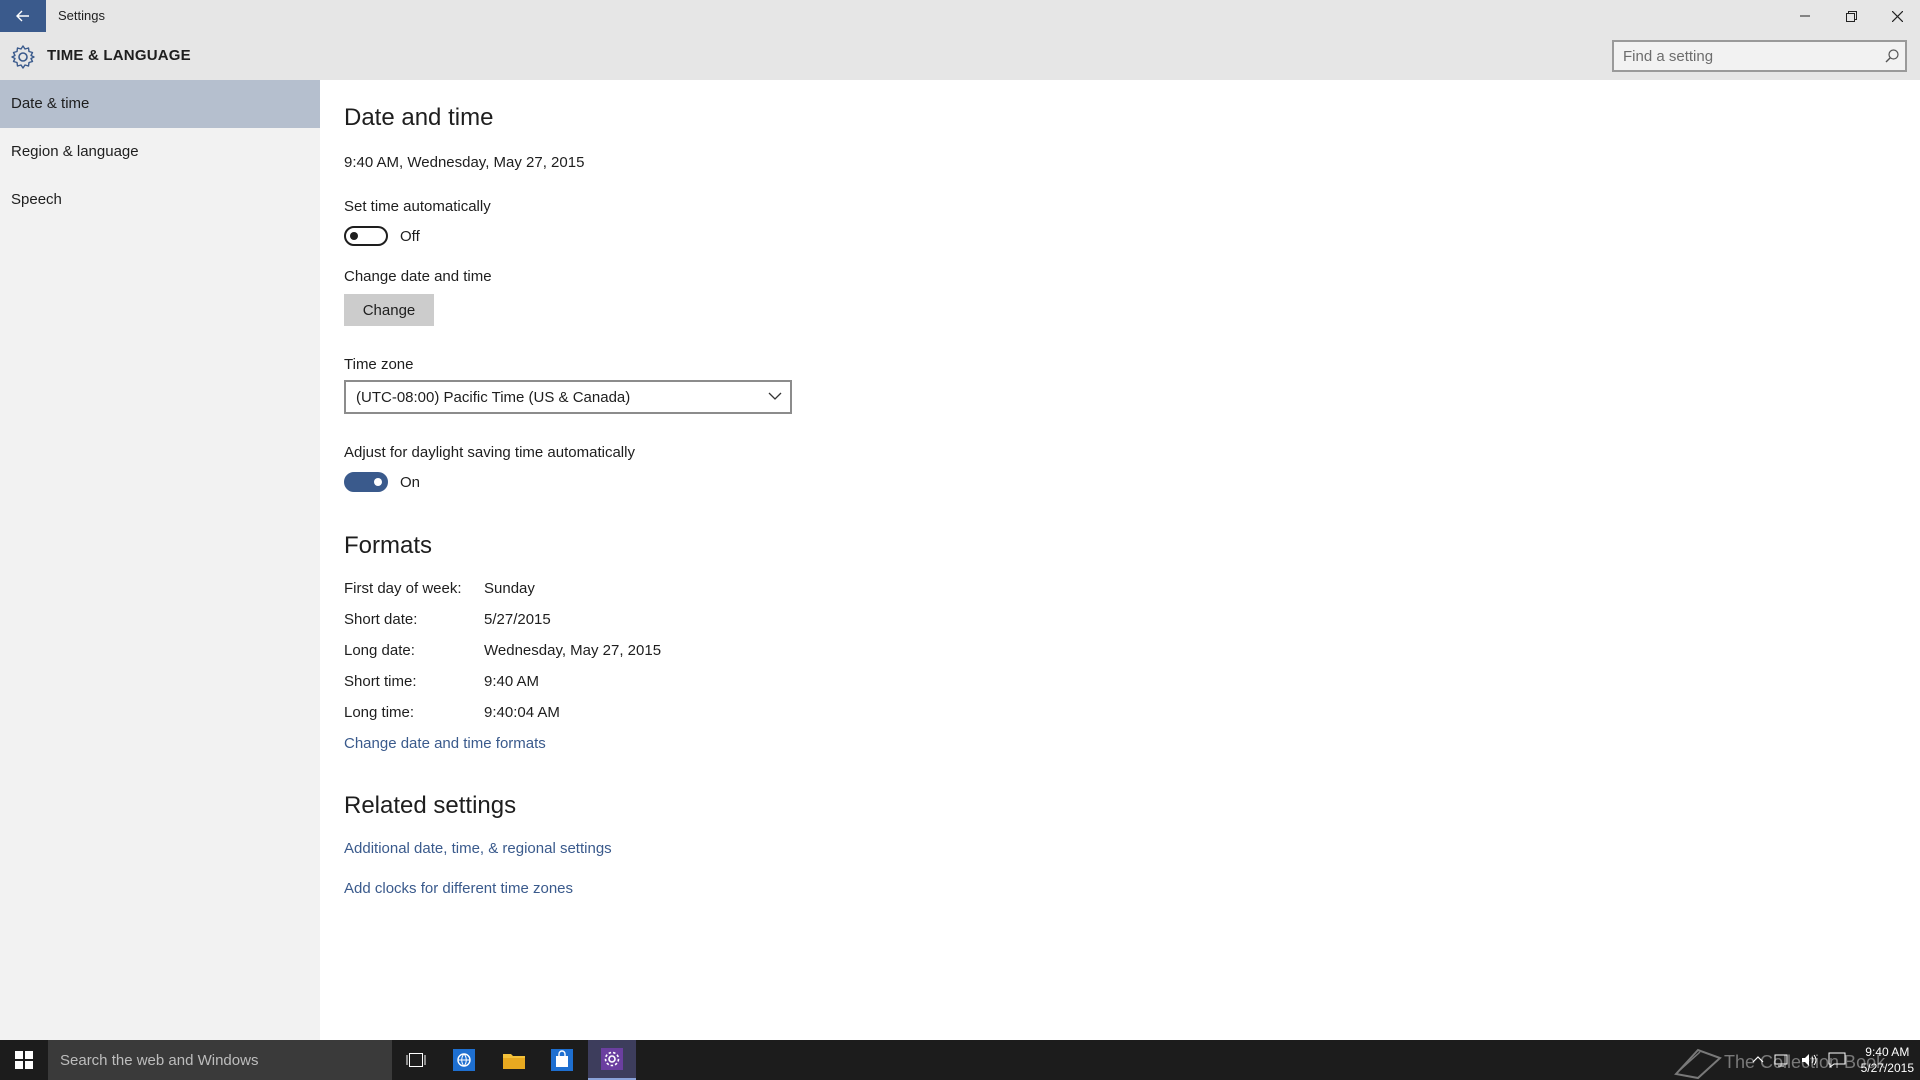 The height and width of the screenshot is (1080, 1920). What do you see at coordinates (1783, 1060) in the screenshot?
I see `network-icon` at bounding box center [1783, 1060].